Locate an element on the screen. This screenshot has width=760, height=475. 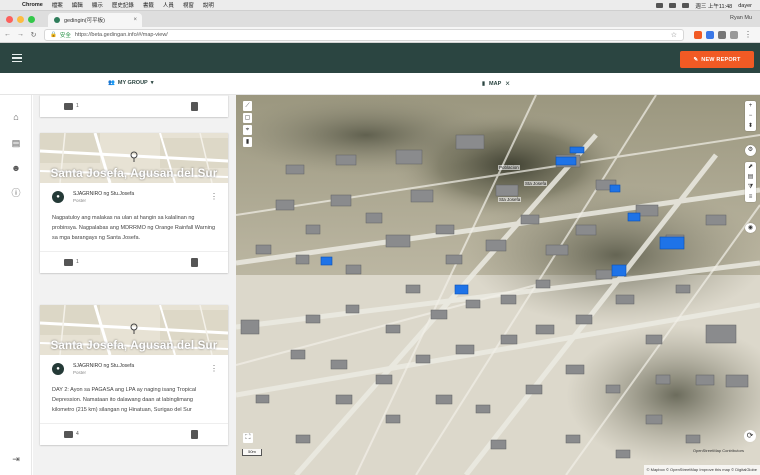
layer-controls: ⬈ ▤ ⧩ ≡ is located at coordinates (750, 182).